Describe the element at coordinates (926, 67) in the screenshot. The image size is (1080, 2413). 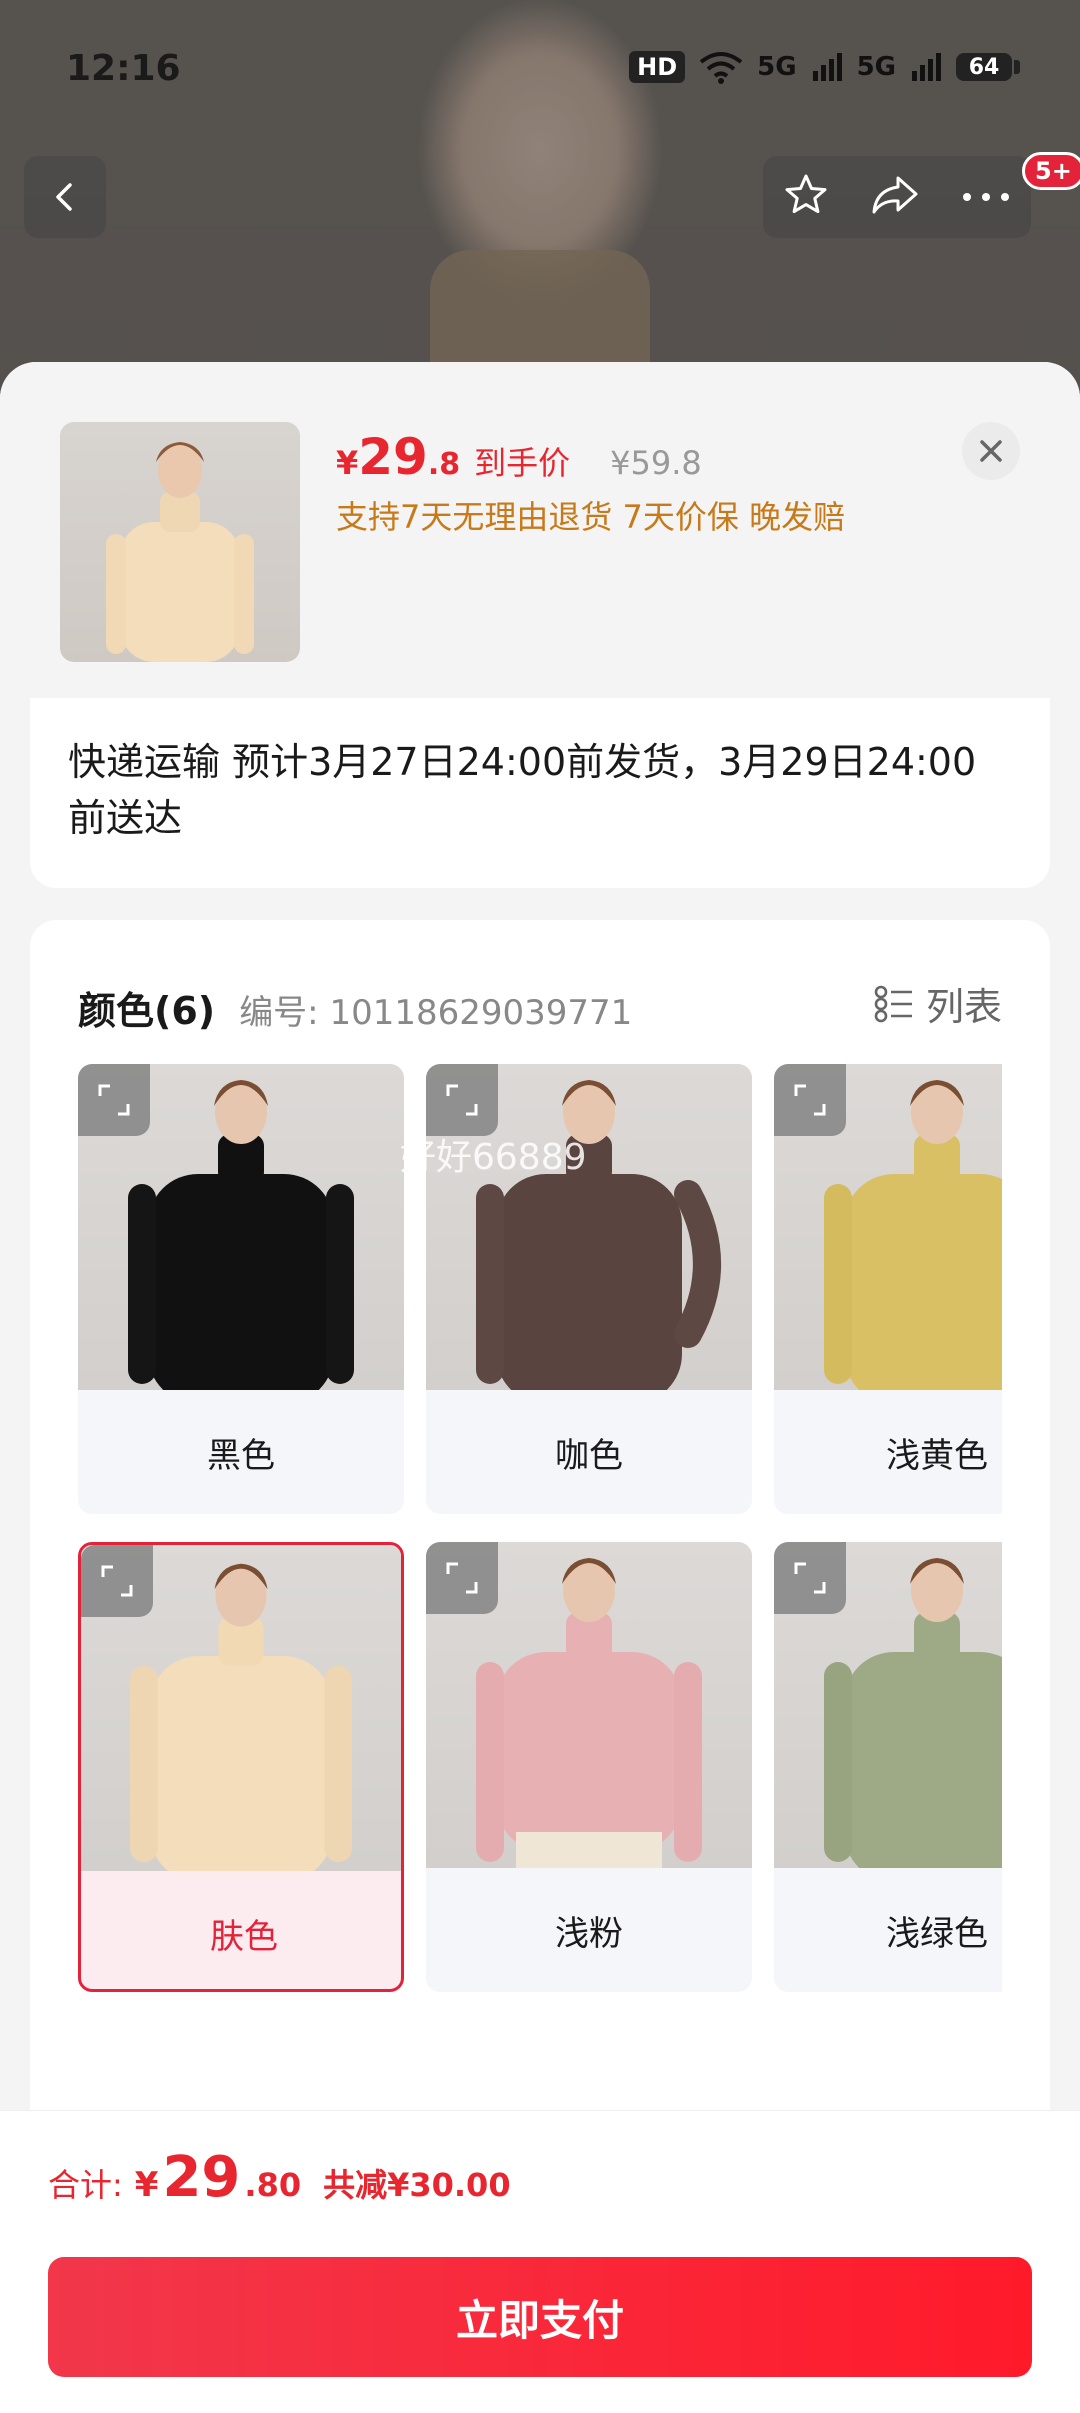
I see `signal-2-icon` at that location.